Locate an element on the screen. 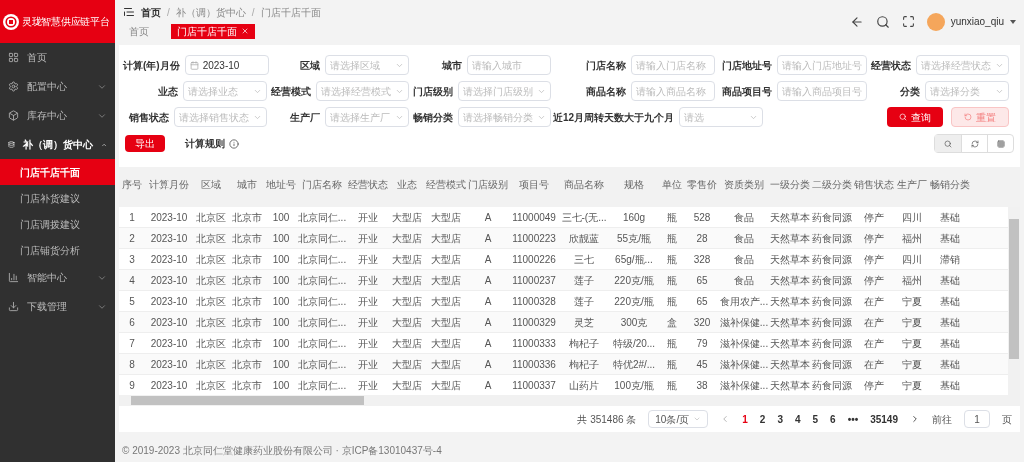 The width and height of the screenshot is (1024, 462). menu-icon is located at coordinates (129, 12).